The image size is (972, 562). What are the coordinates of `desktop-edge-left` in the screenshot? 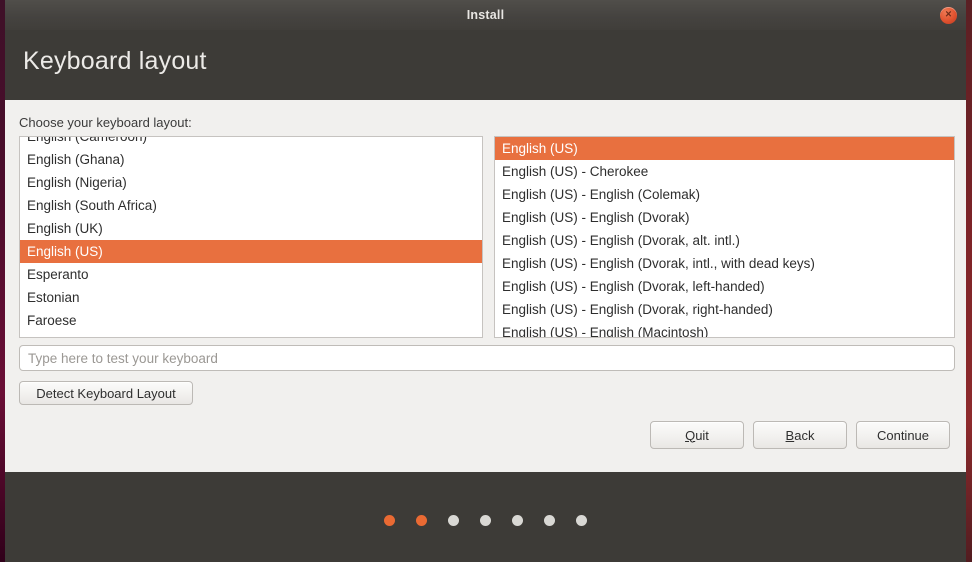 It's located at (2, 281).